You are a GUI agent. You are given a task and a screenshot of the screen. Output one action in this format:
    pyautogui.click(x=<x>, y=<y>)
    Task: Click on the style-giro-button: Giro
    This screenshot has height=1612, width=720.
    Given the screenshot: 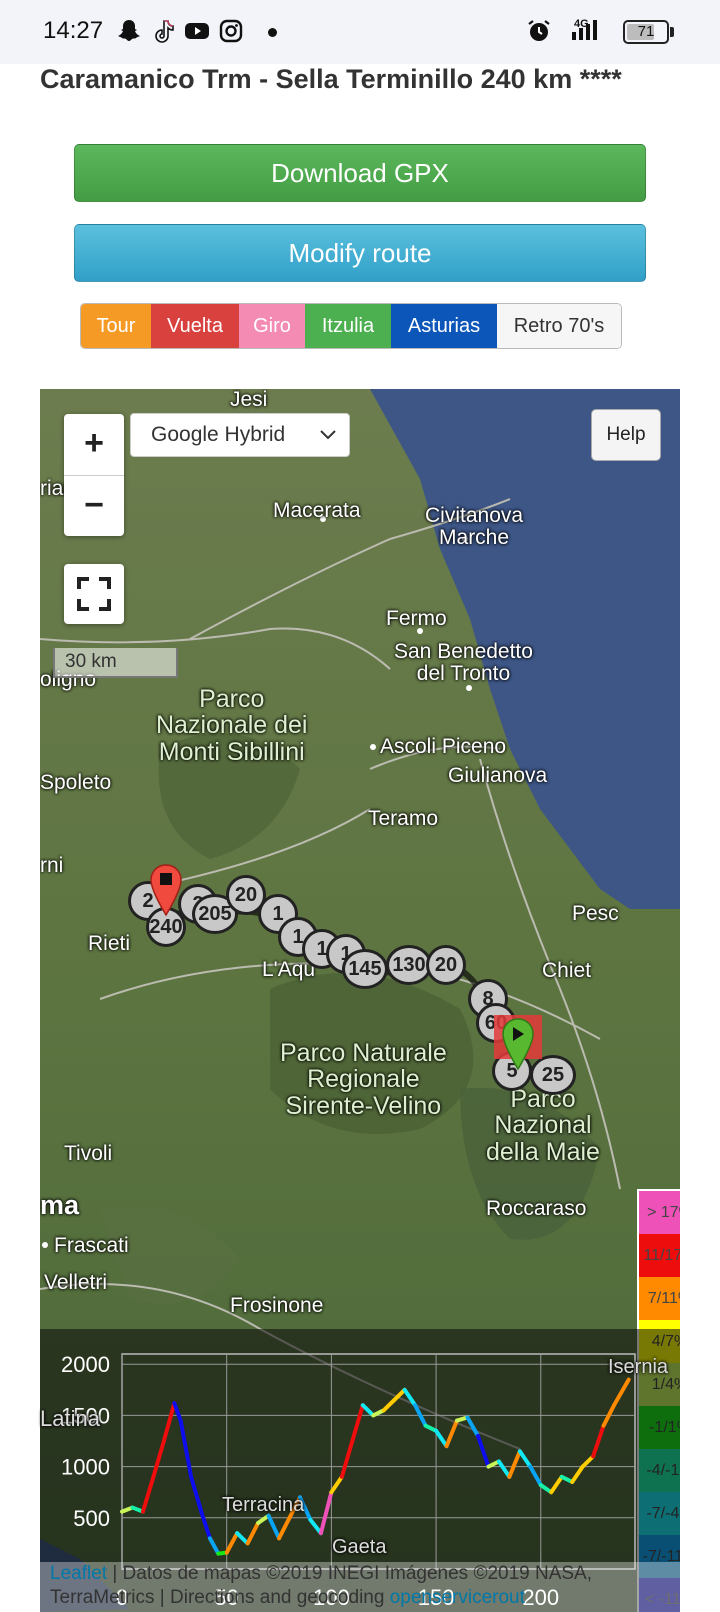 What is the action you would take?
    pyautogui.click(x=272, y=326)
    